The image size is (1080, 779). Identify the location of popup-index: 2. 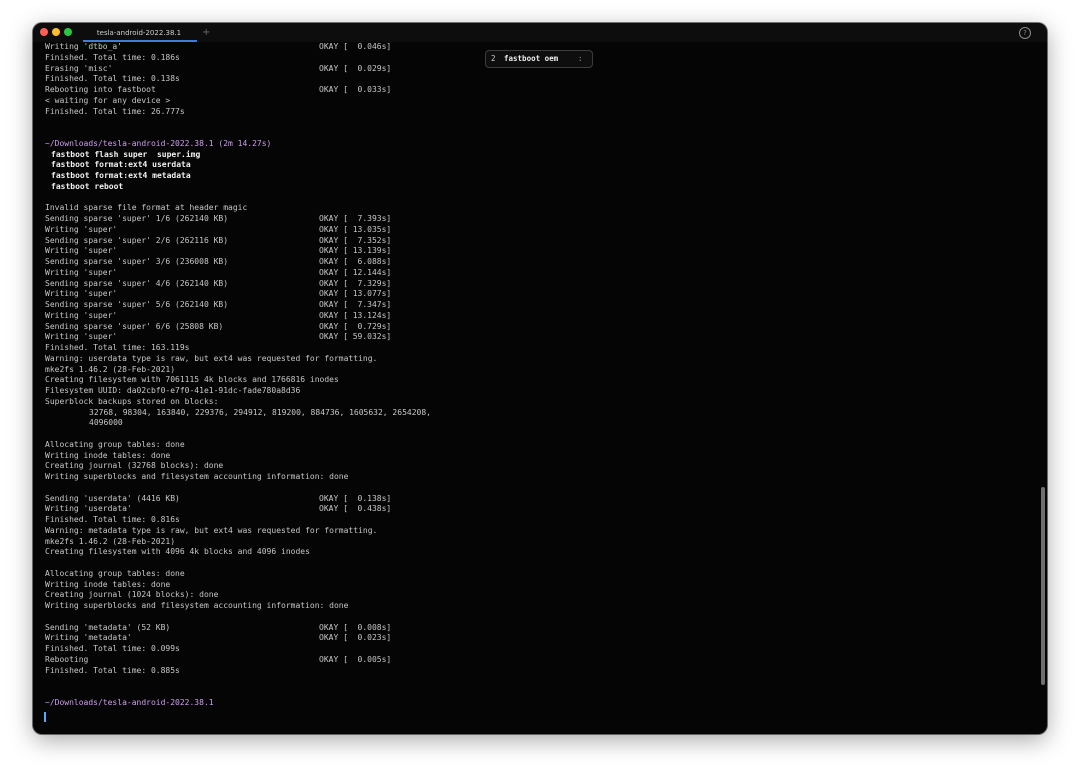
(493, 58).